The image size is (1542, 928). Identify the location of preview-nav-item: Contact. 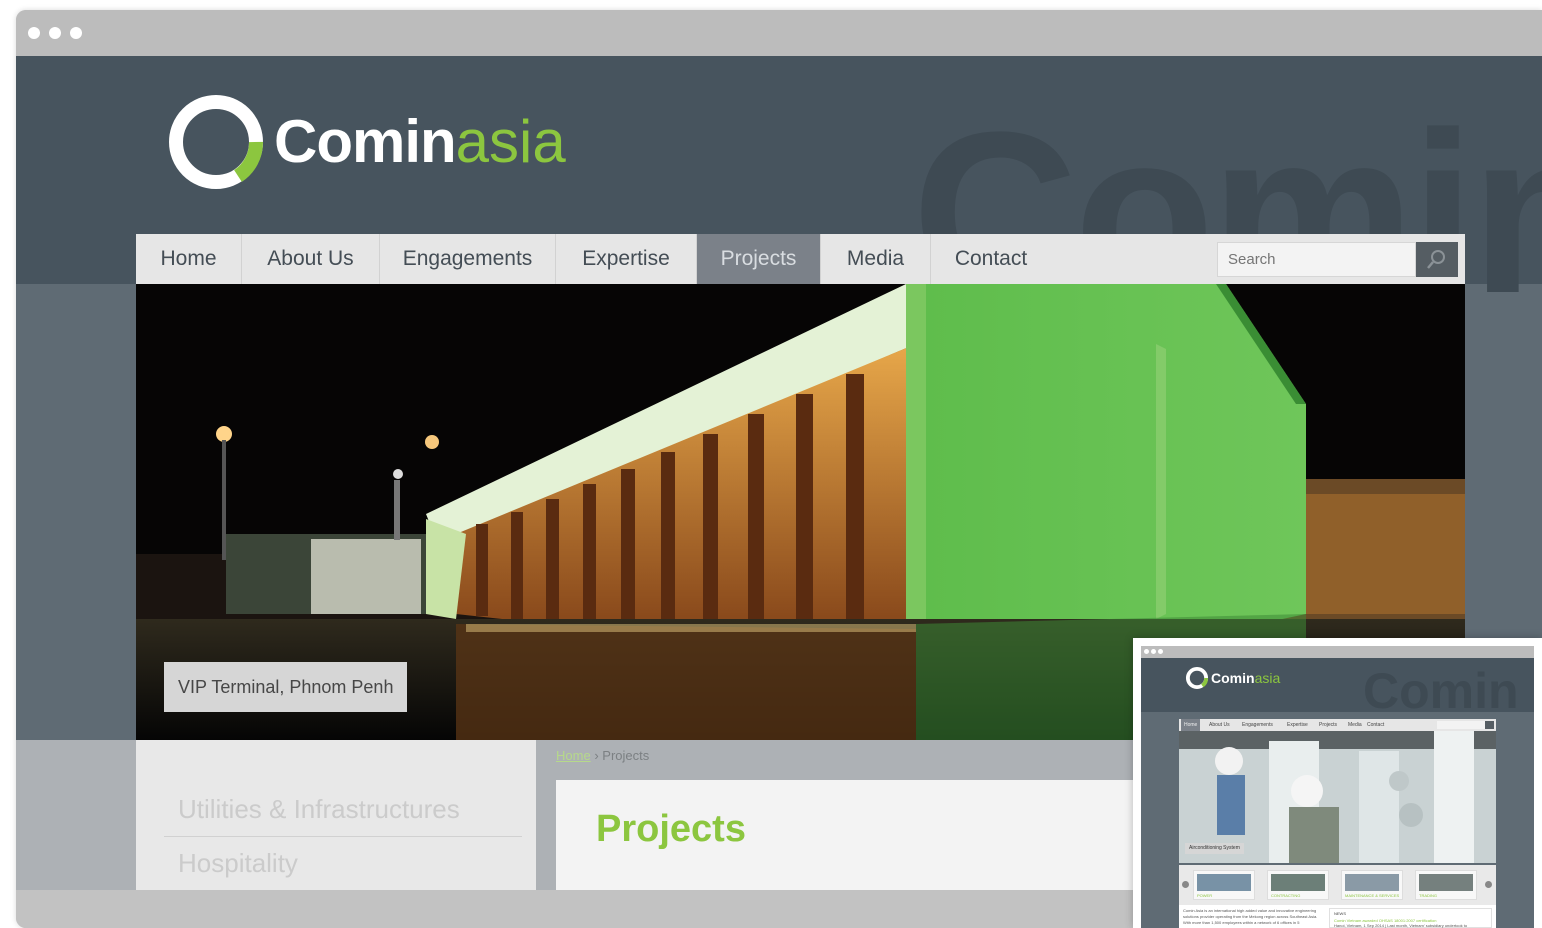
(1376, 725).